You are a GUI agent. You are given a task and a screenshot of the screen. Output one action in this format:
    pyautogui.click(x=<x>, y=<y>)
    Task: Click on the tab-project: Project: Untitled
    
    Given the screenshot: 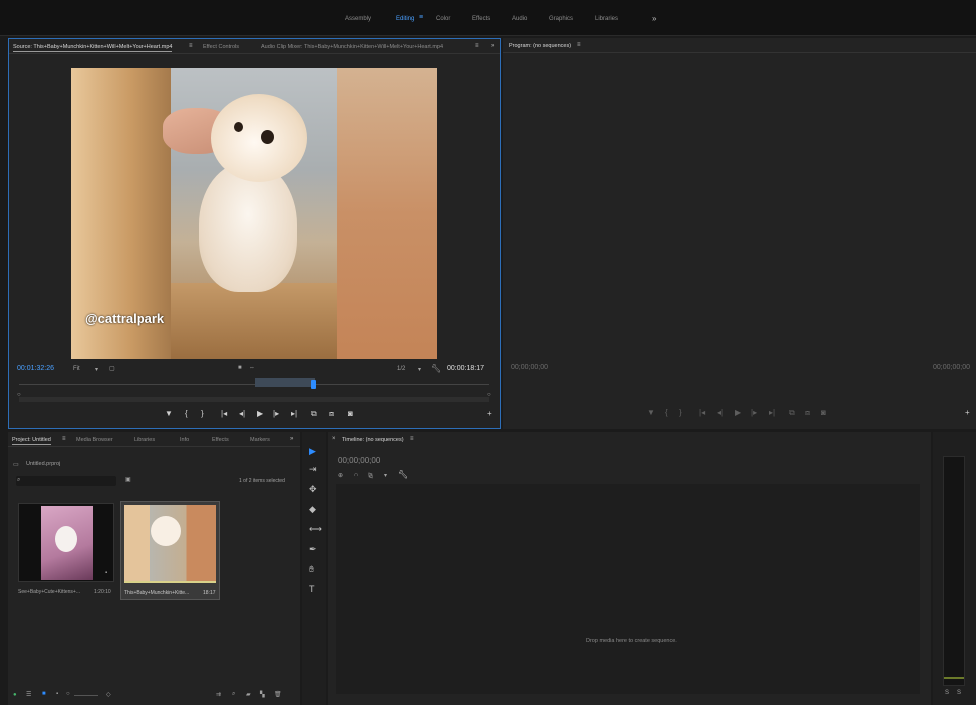 What is the action you would take?
    pyautogui.click(x=31, y=441)
    